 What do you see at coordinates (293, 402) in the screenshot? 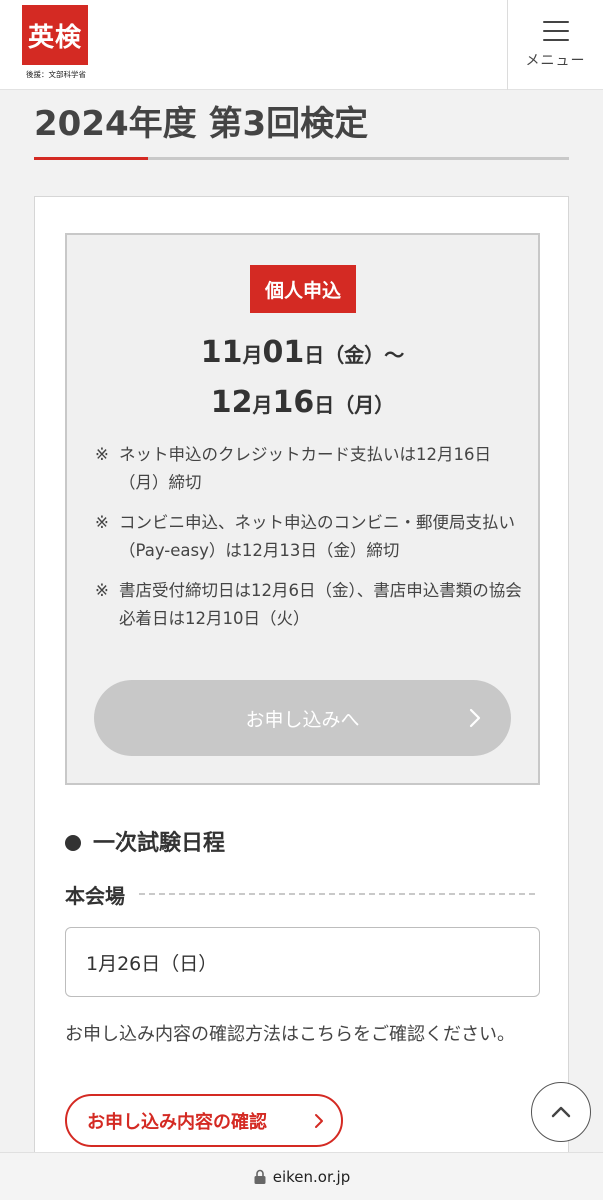
I see `end-day: 16` at bounding box center [293, 402].